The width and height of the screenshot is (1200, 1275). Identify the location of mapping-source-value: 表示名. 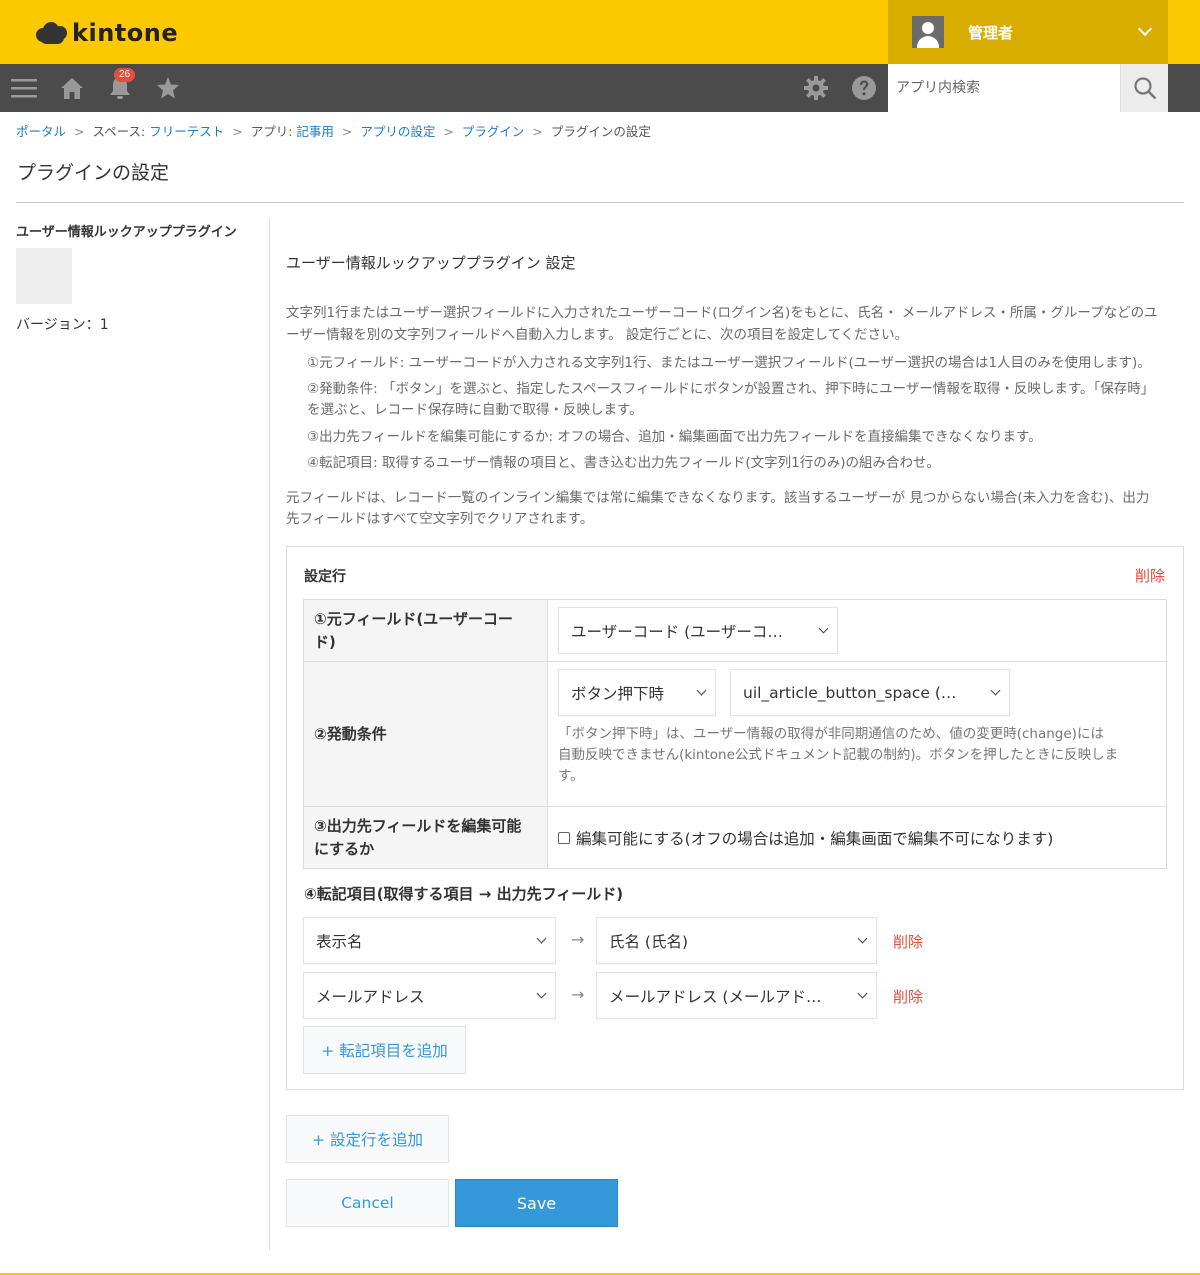
(339, 941).